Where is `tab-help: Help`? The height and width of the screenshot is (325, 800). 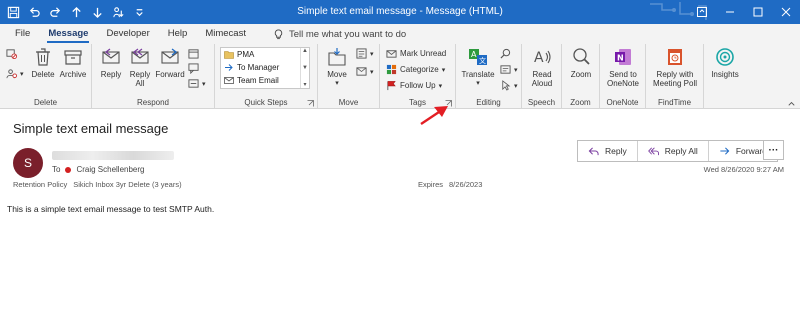
tab-help: Help is located at coordinates (178, 34).